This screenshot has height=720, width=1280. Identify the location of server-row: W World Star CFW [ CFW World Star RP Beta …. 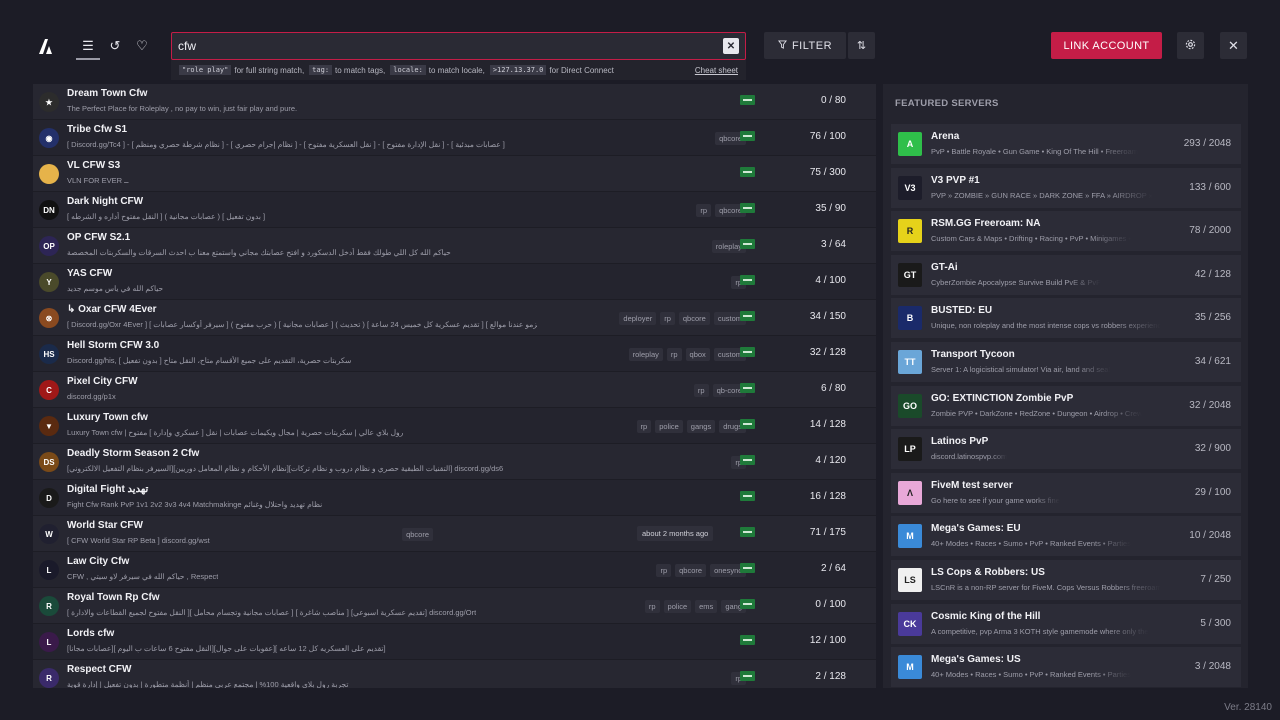
(454, 534).